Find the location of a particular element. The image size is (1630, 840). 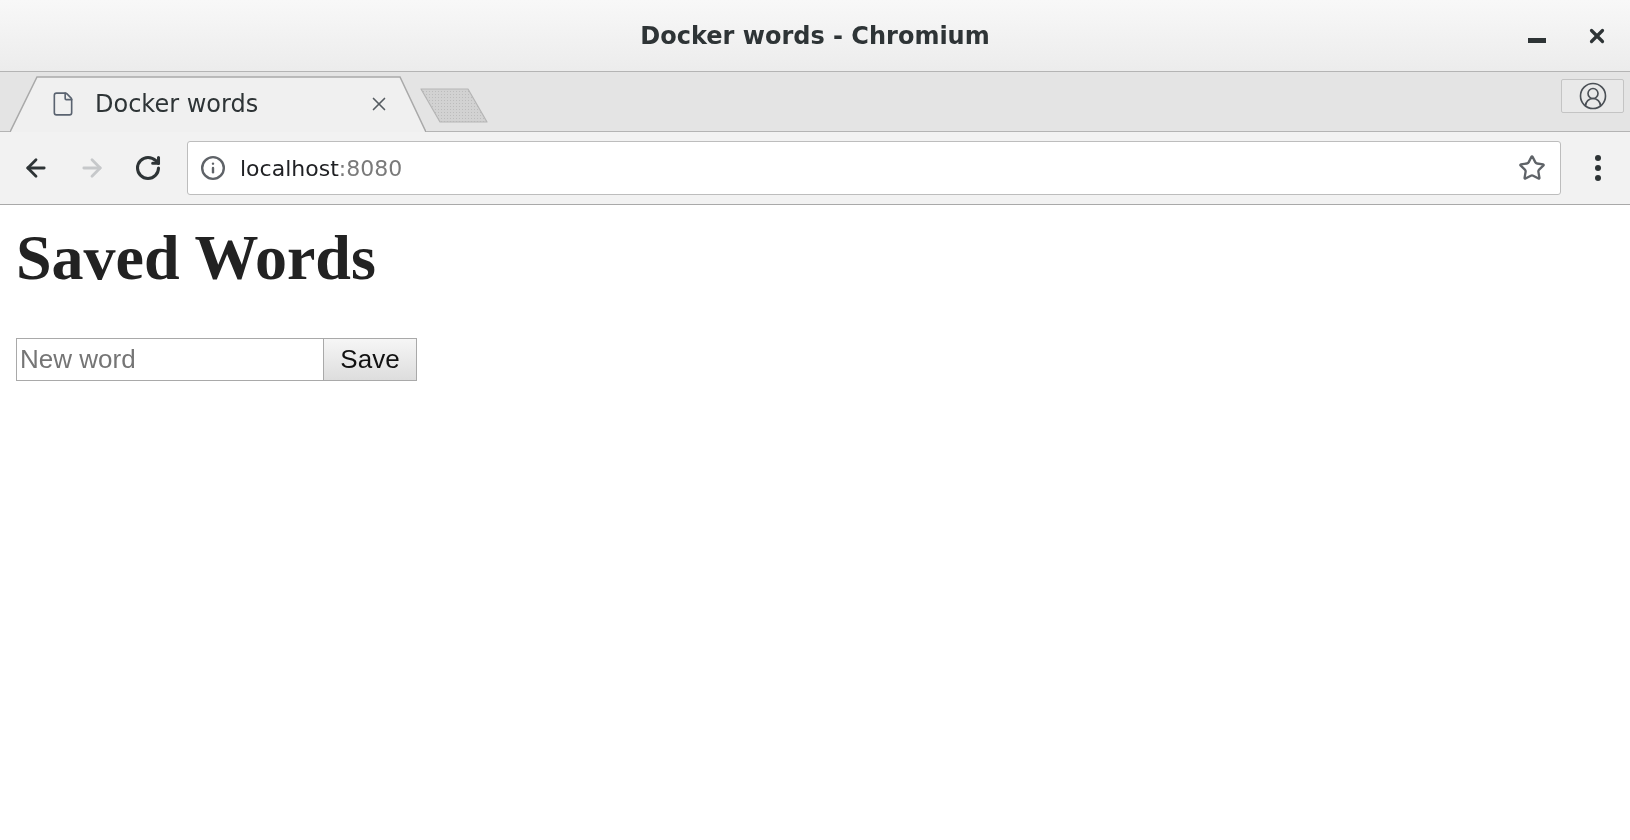

star-icon is located at coordinates (1532, 168).